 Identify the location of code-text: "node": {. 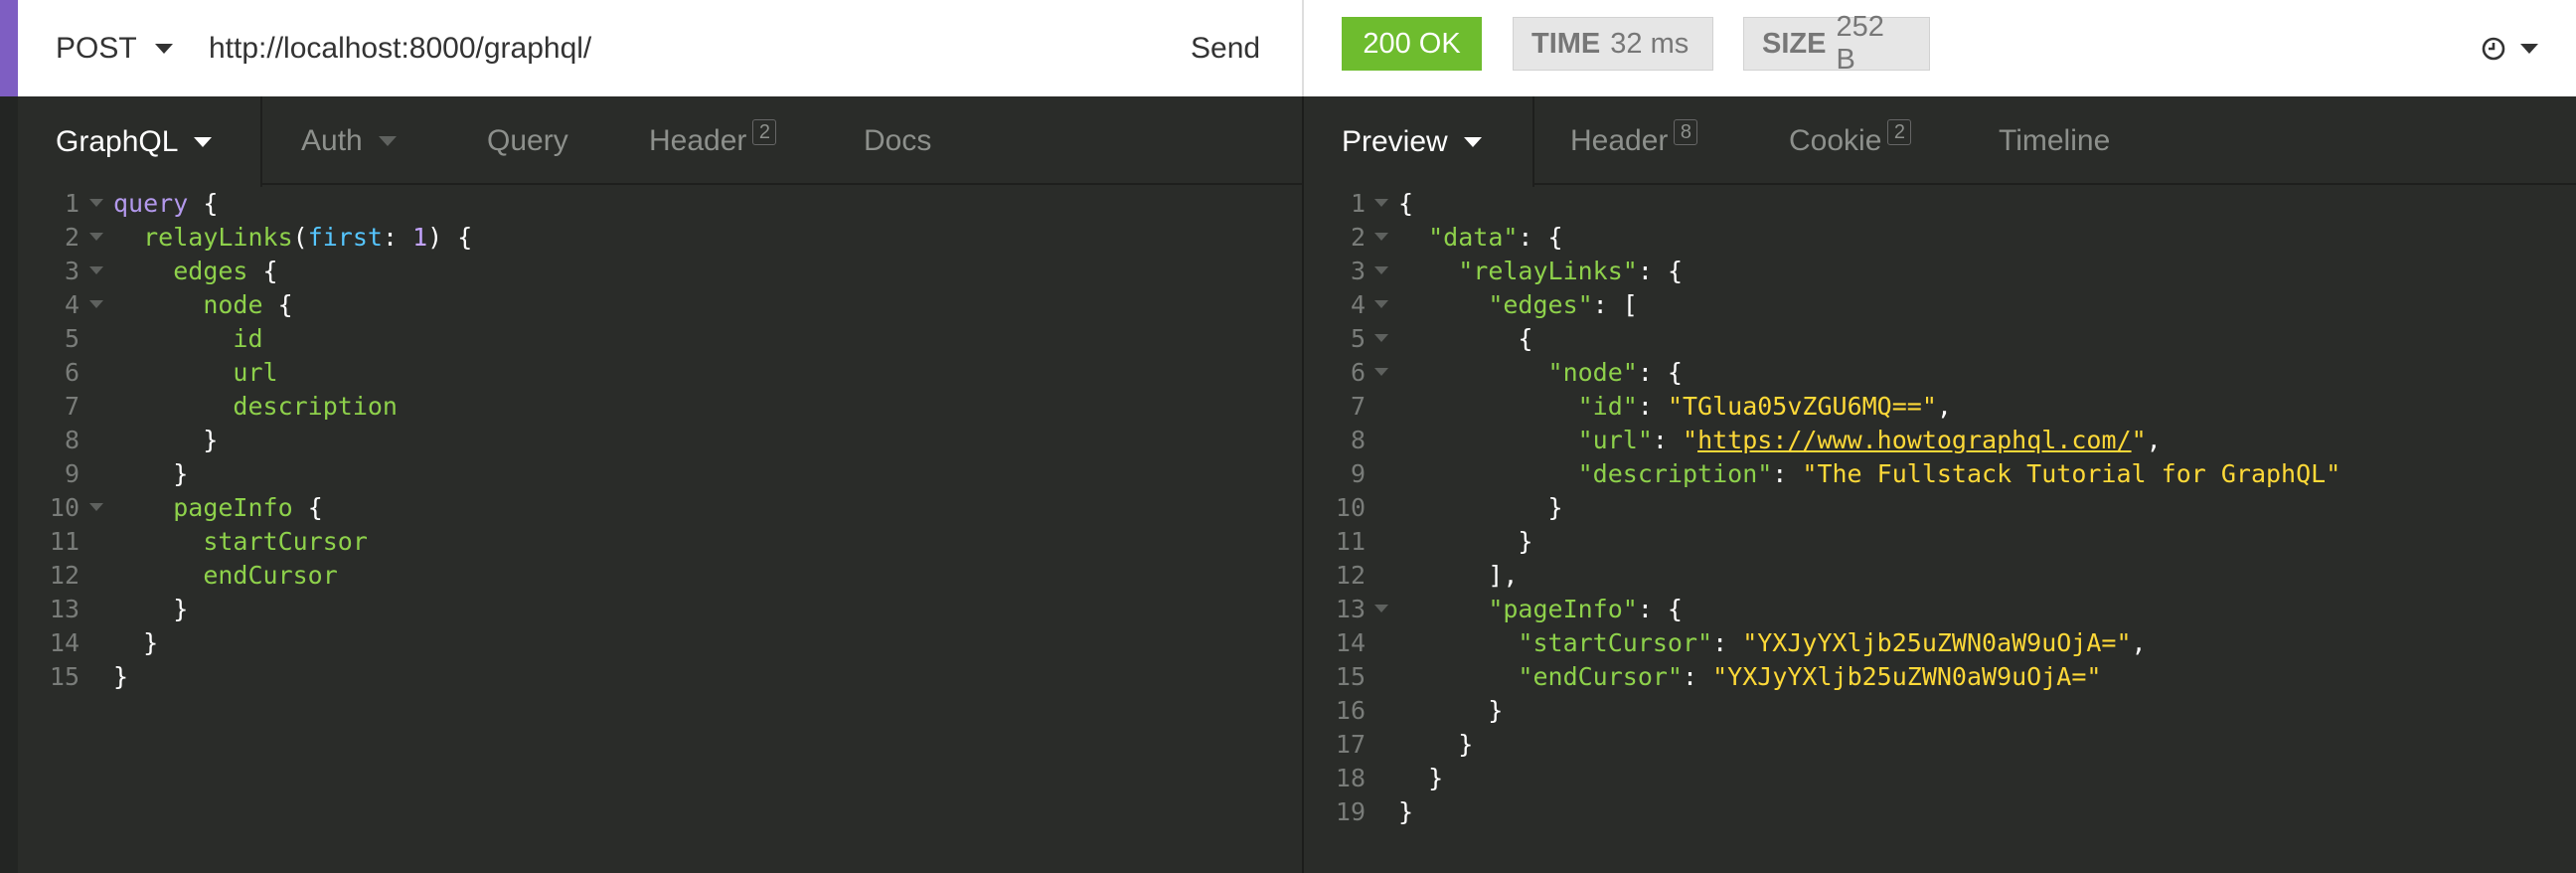
(1615, 372).